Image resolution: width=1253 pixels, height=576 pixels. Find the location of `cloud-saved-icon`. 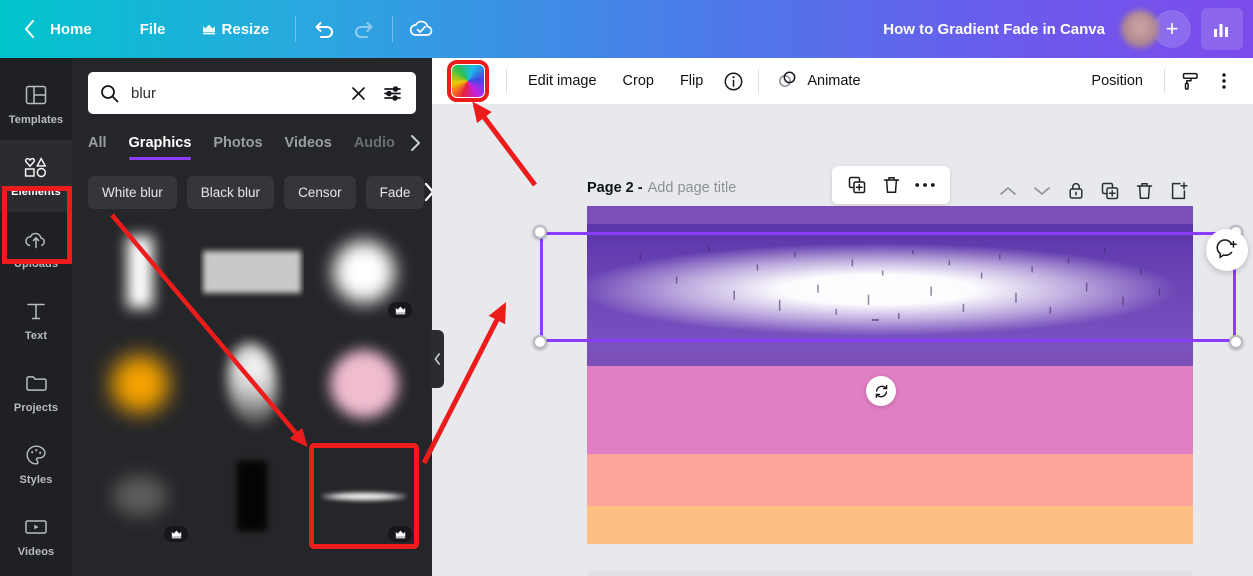

cloud-saved-icon is located at coordinates (421, 29).